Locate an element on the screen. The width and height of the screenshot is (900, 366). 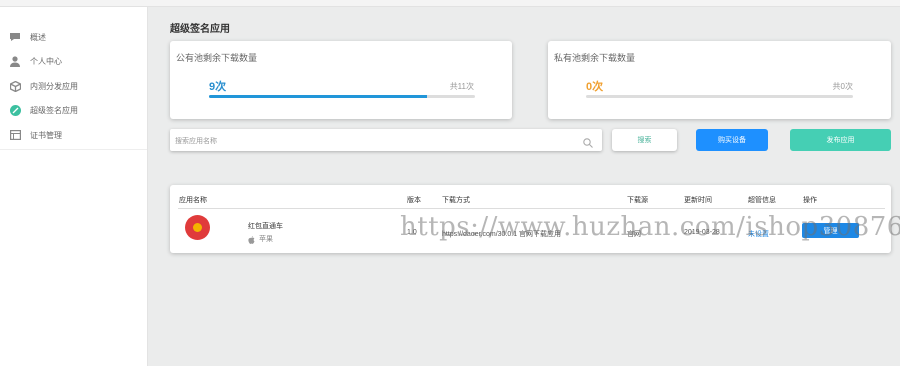
table-header: 应用名称 版本 下载方式 下载源 更新时间 超管信息 操作 is located at coordinates (530, 196).